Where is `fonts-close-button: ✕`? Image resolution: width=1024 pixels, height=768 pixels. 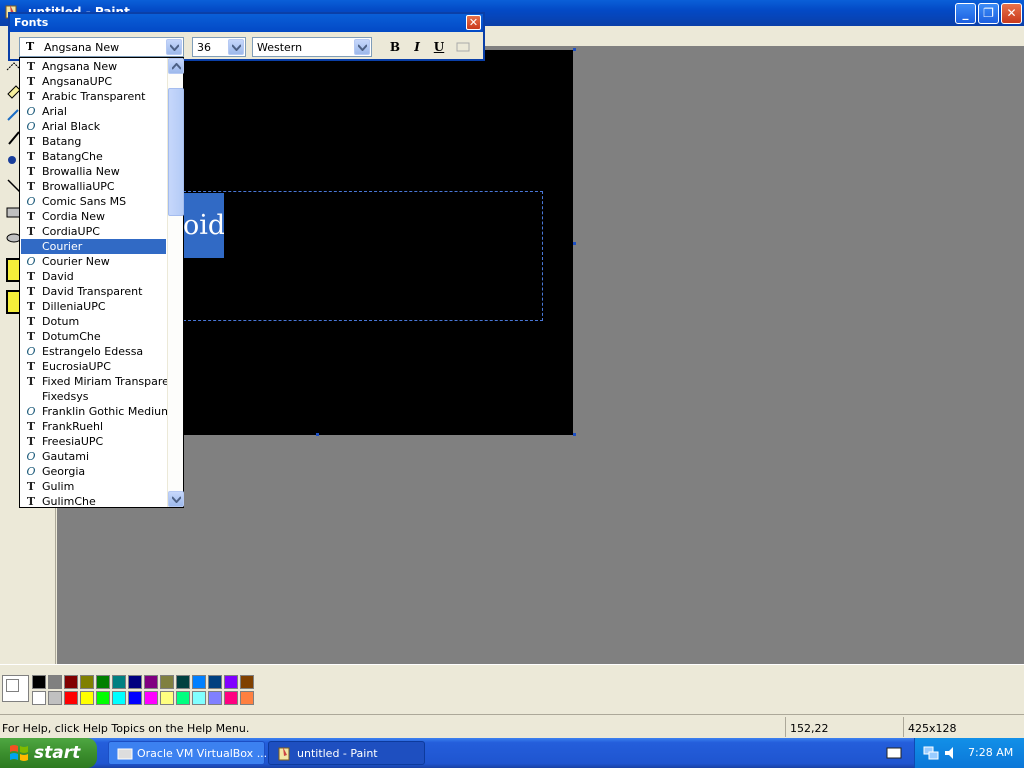
fonts-close-button: ✕ is located at coordinates (473, 22).